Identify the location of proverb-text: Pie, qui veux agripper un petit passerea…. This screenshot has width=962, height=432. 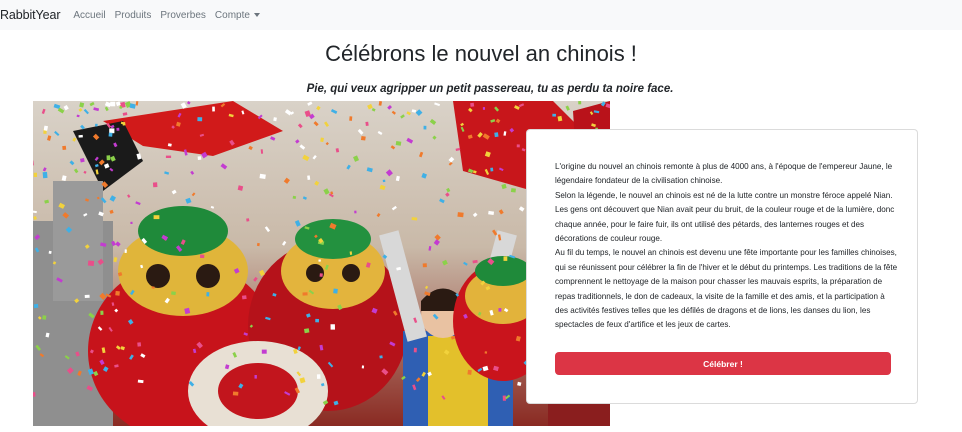
(490, 89).